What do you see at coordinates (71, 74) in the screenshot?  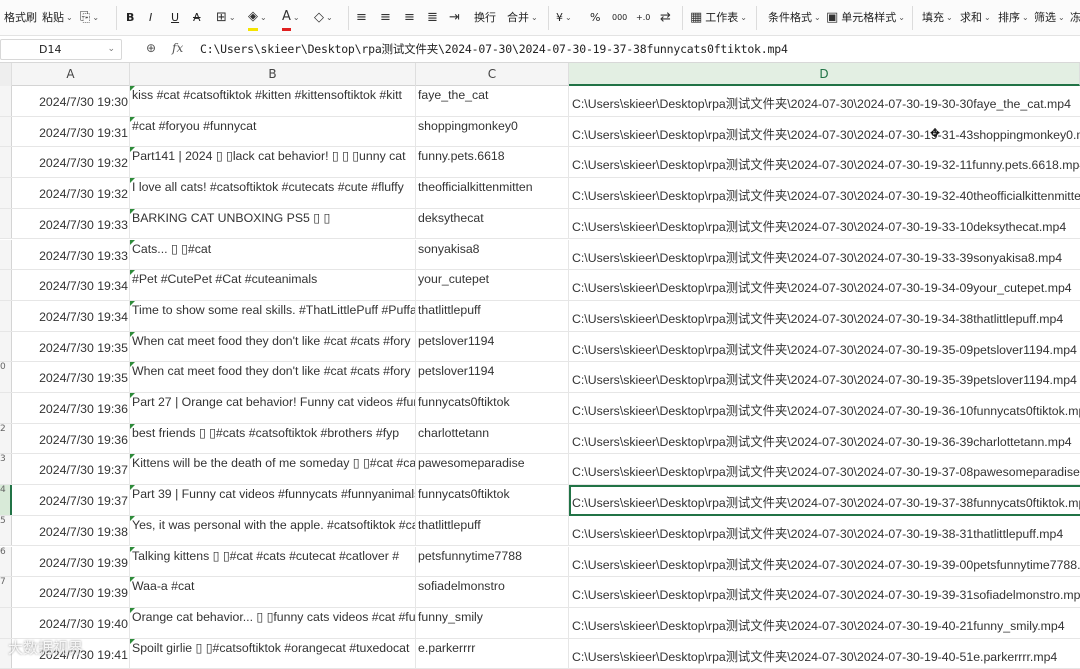 I see `column-header-a: A` at bounding box center [71, 74].